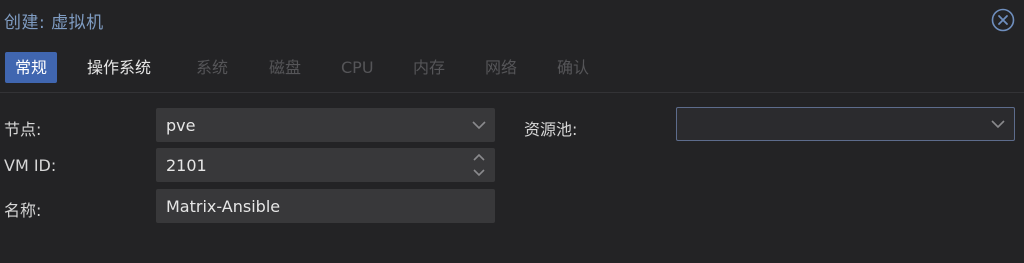 The image size is (1024, 263). Describe the element at coordinates (479, 165) in the screenshot. I see `spinner-updown-icon` at that location.